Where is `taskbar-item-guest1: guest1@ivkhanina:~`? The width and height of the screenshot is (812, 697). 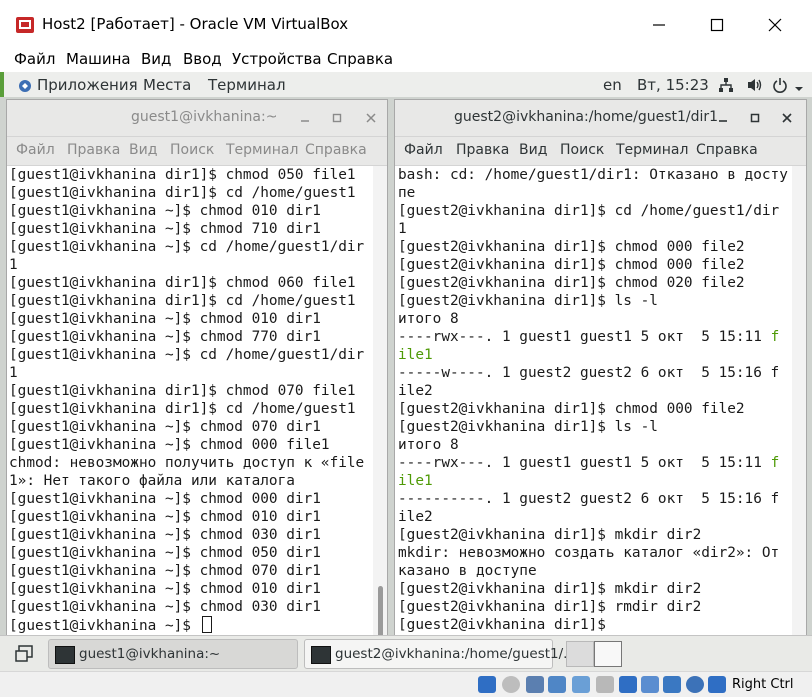
taskbar-item-guest1: guest1@ivkhanina:~ is located at coordinates (173, 654).